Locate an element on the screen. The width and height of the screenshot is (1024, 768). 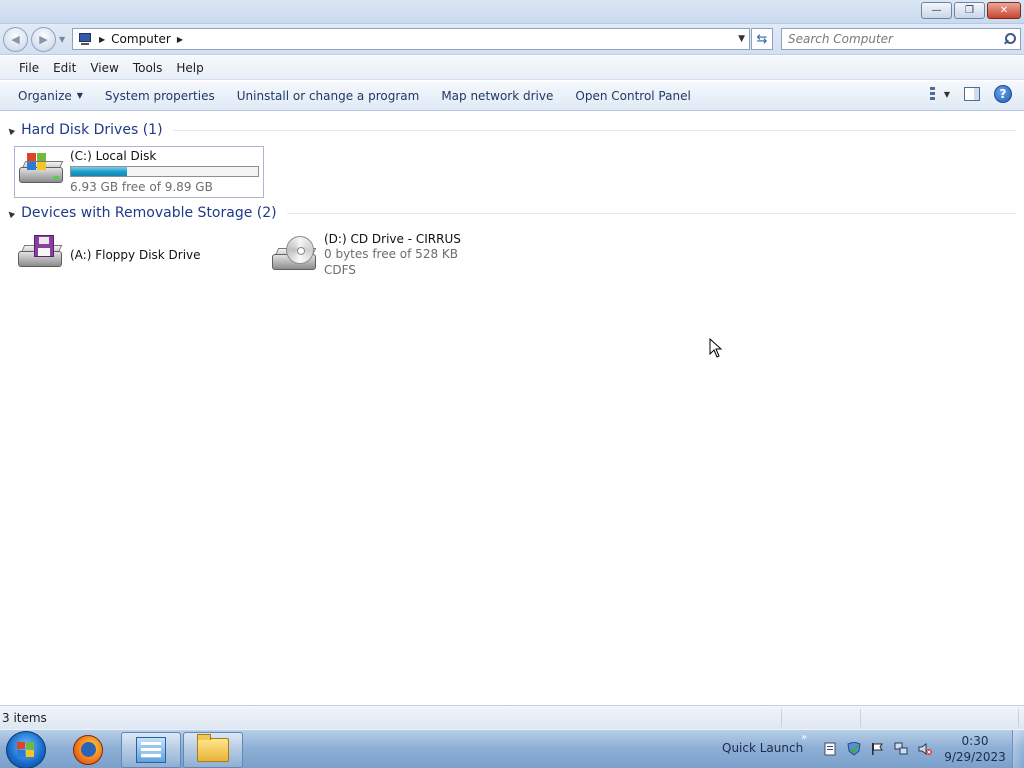
restore-button: ❐ is located at coordinates (969, 10).